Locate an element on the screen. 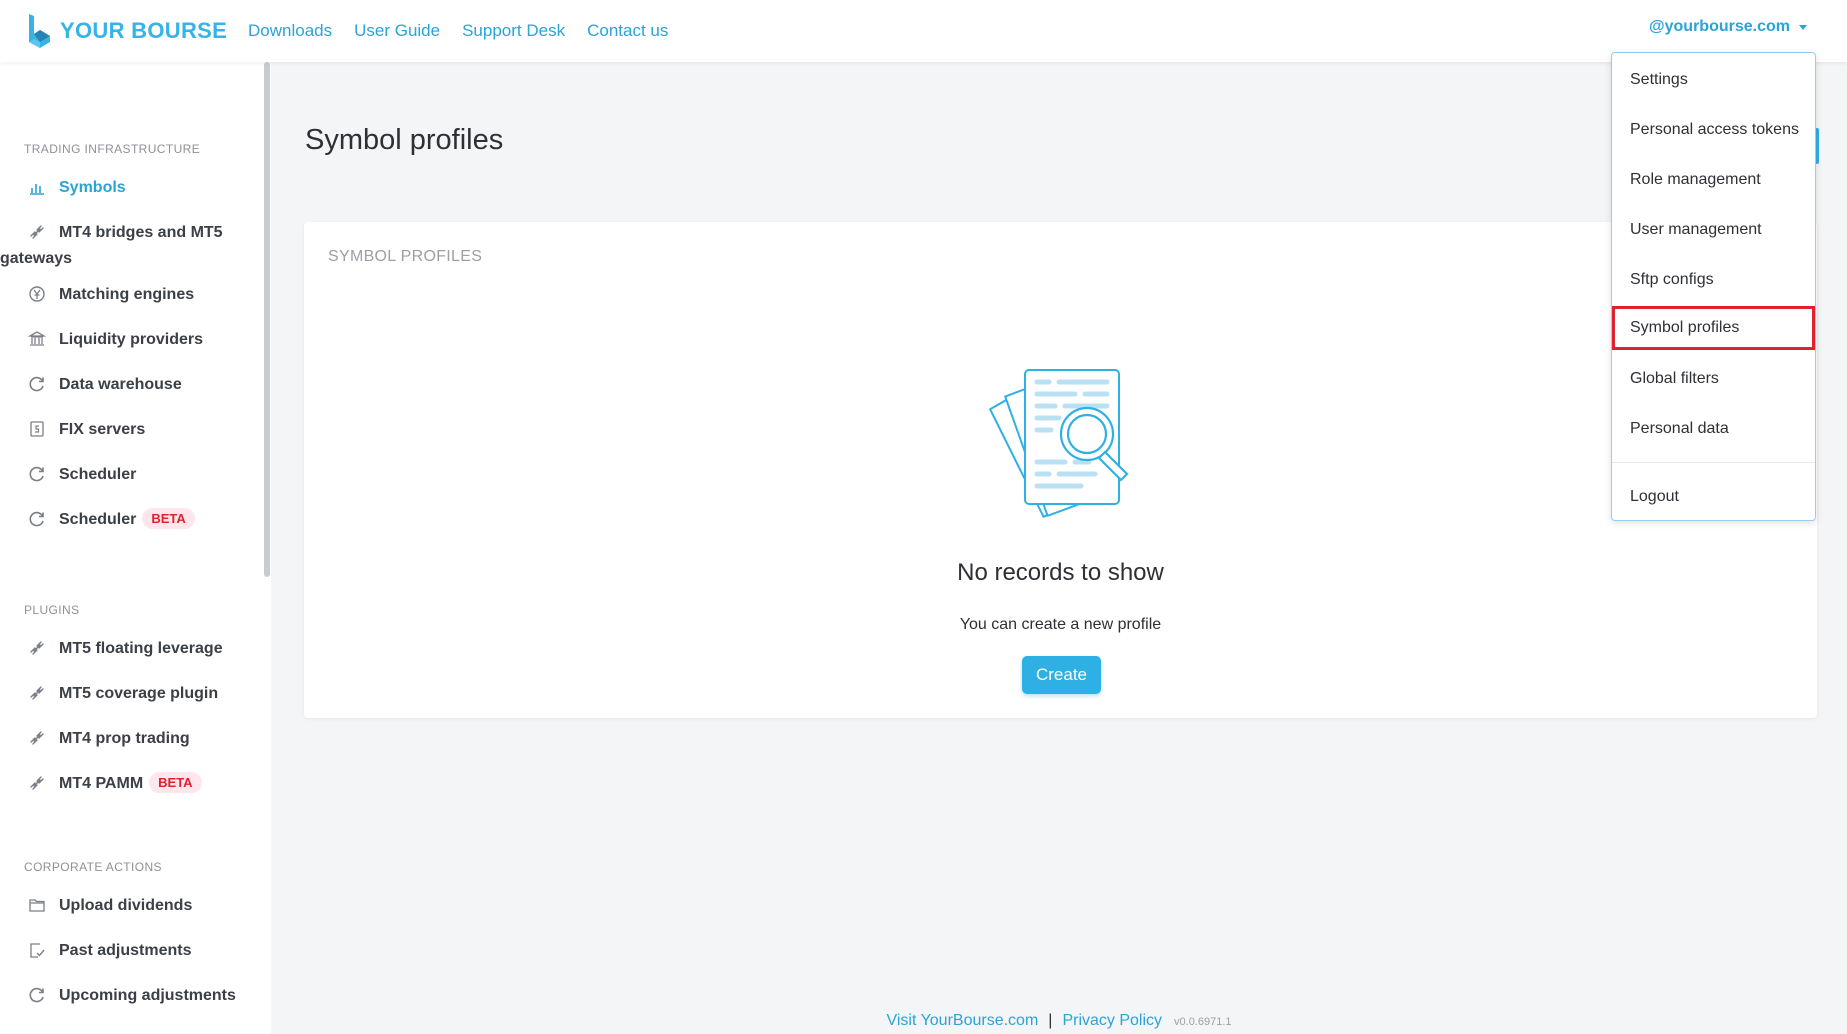 The width and height of the screenshot is (1847, 1034). sidebar-item-label: MT5 floating leverage is located at coordinates (141, 648).